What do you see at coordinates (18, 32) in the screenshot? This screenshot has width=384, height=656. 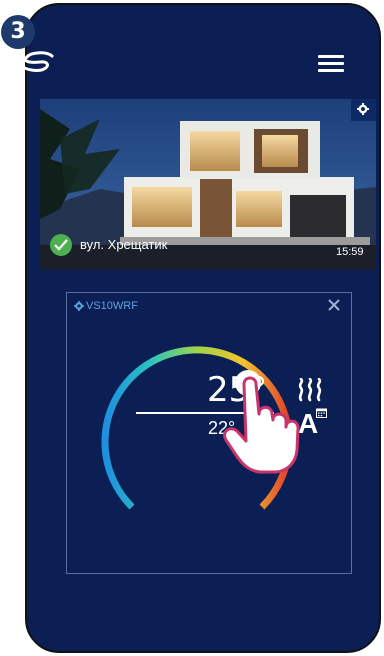 I see `step-number-badge: 3` at bounding box center [18, 32].